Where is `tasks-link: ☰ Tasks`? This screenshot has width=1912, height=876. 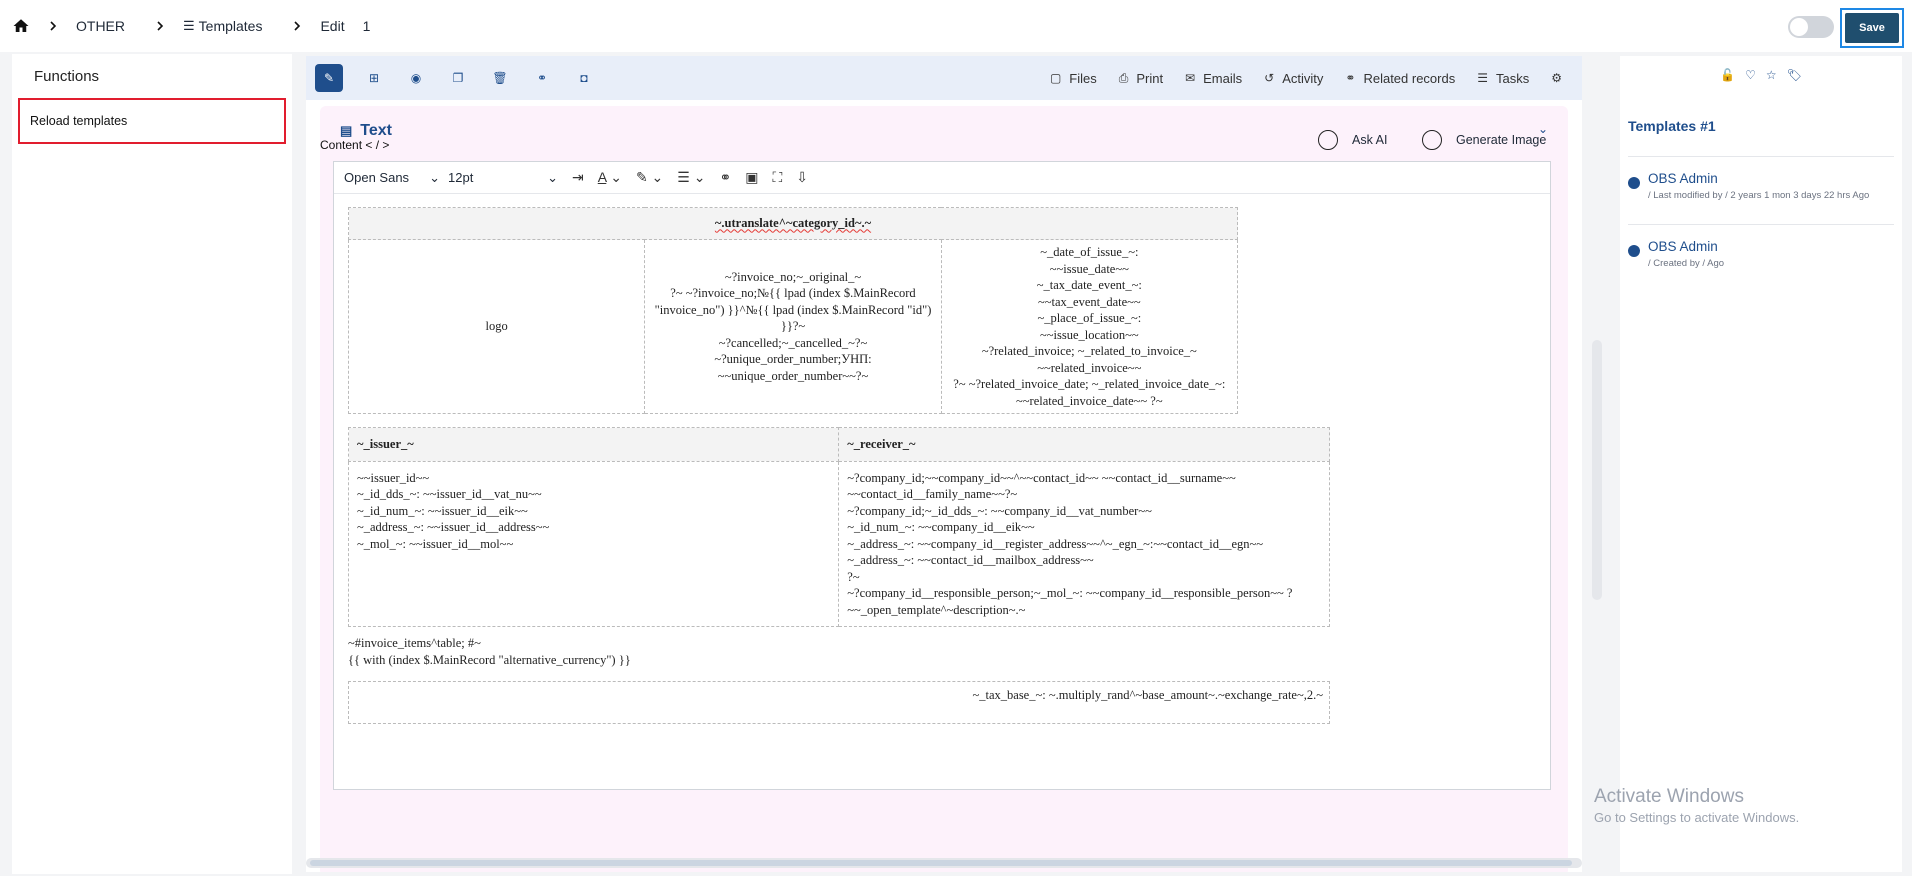
tasks-link: ☰ Tasks is located at coordinates (1503, 78).